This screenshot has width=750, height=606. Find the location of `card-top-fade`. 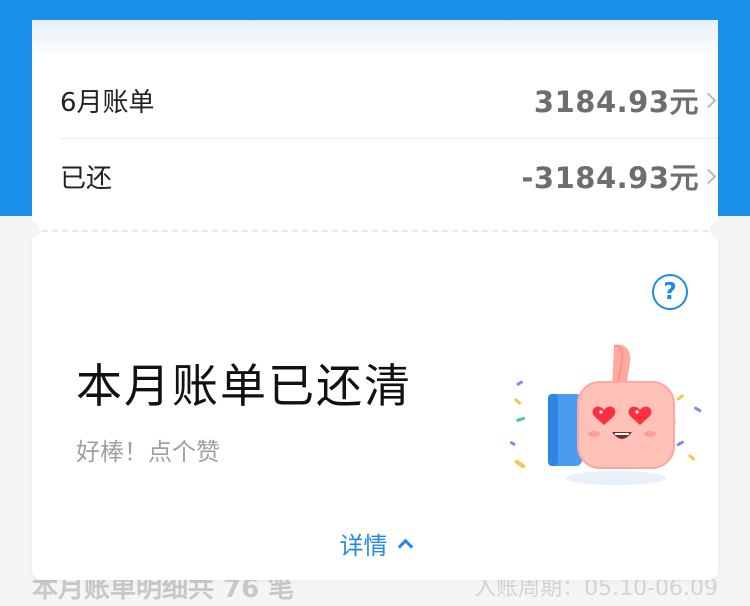

card-top-fade is located at coordinates (375, 39).